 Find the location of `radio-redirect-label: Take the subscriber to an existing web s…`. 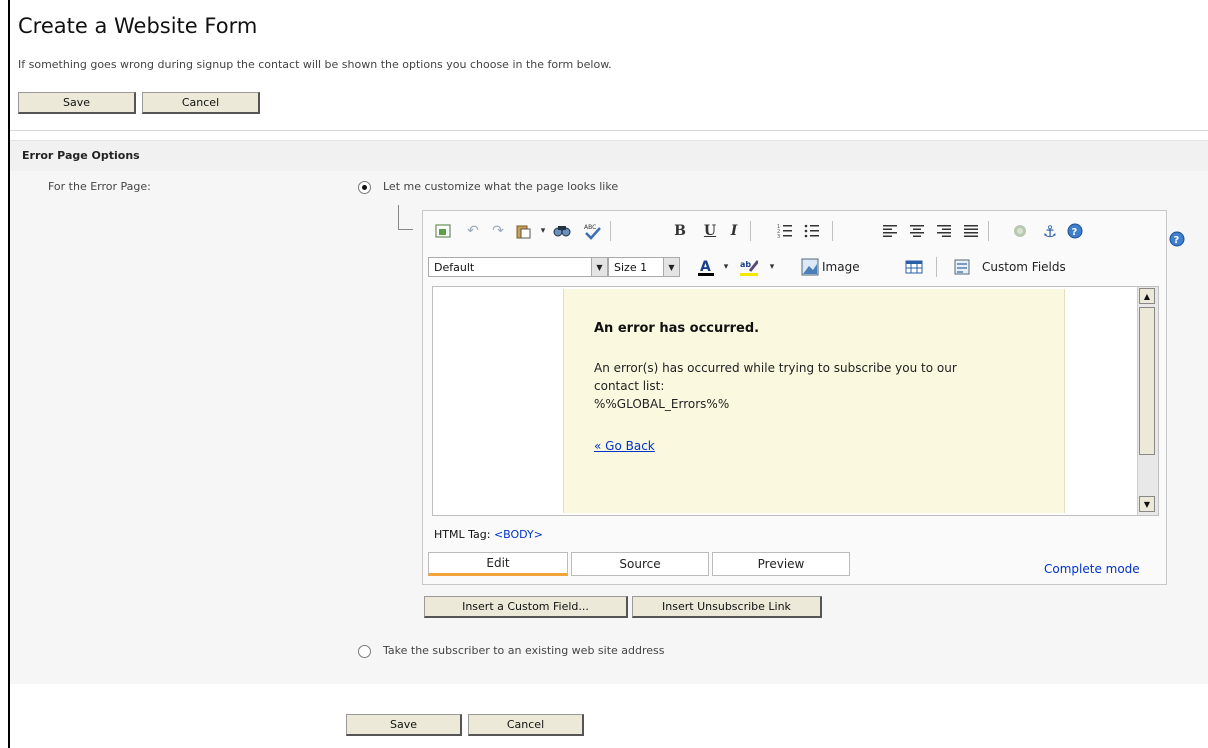

radio-redirect-label: Take the subscriber to an existing web s… is located at coordinates (524, 650).